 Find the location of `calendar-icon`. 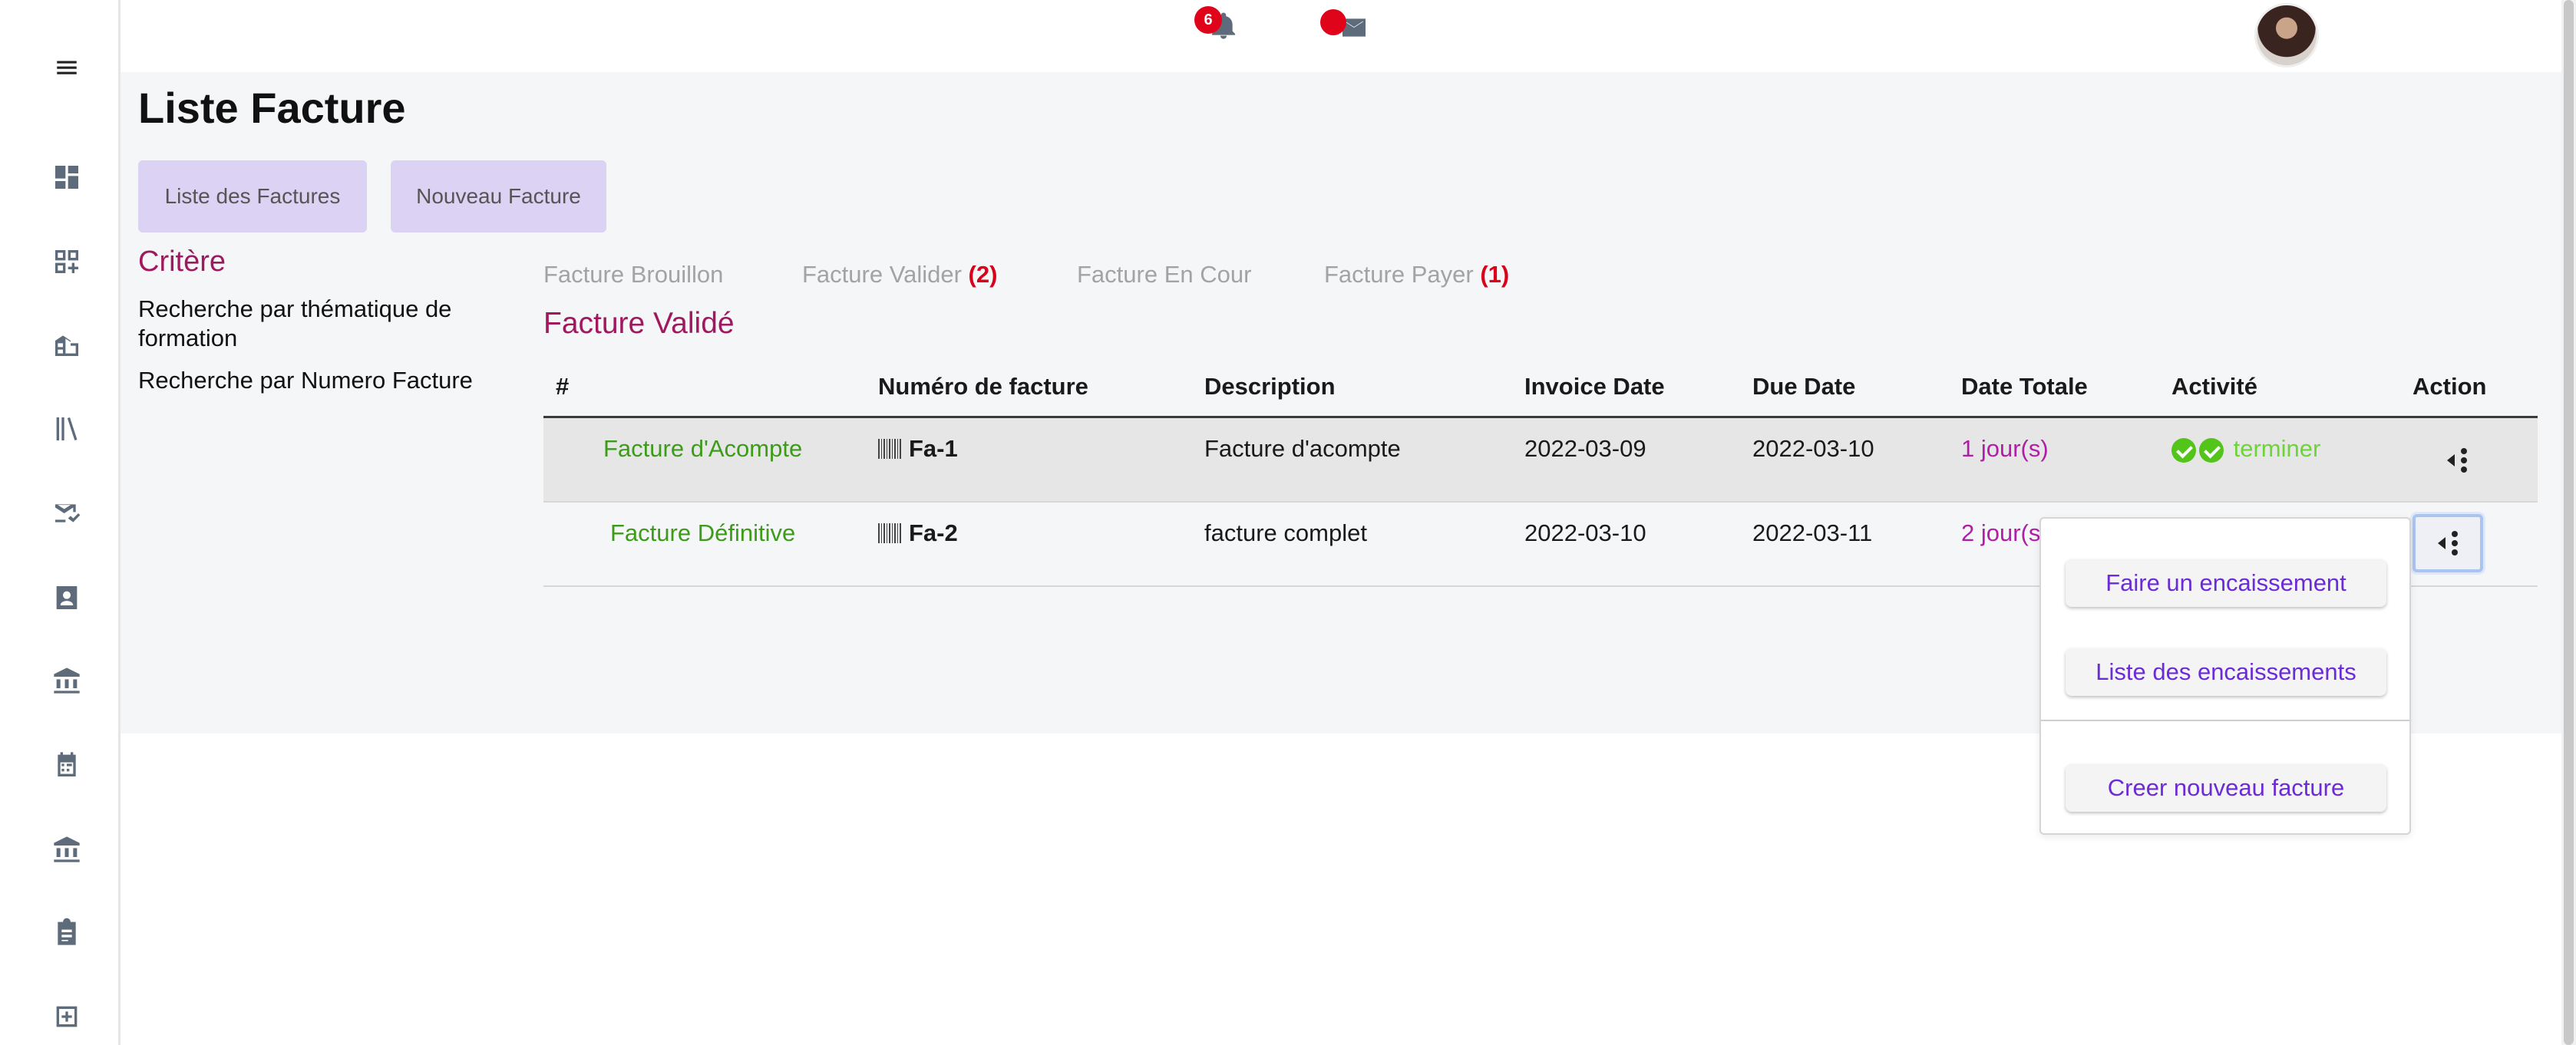

calendar-icon is located at coordinates (67, 765).